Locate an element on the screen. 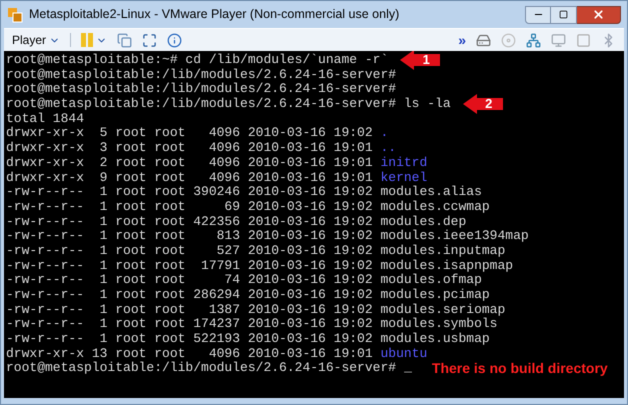 The width and height of the screenshot is (628, 405). maximize-icon is located at coordinates (563, 14).